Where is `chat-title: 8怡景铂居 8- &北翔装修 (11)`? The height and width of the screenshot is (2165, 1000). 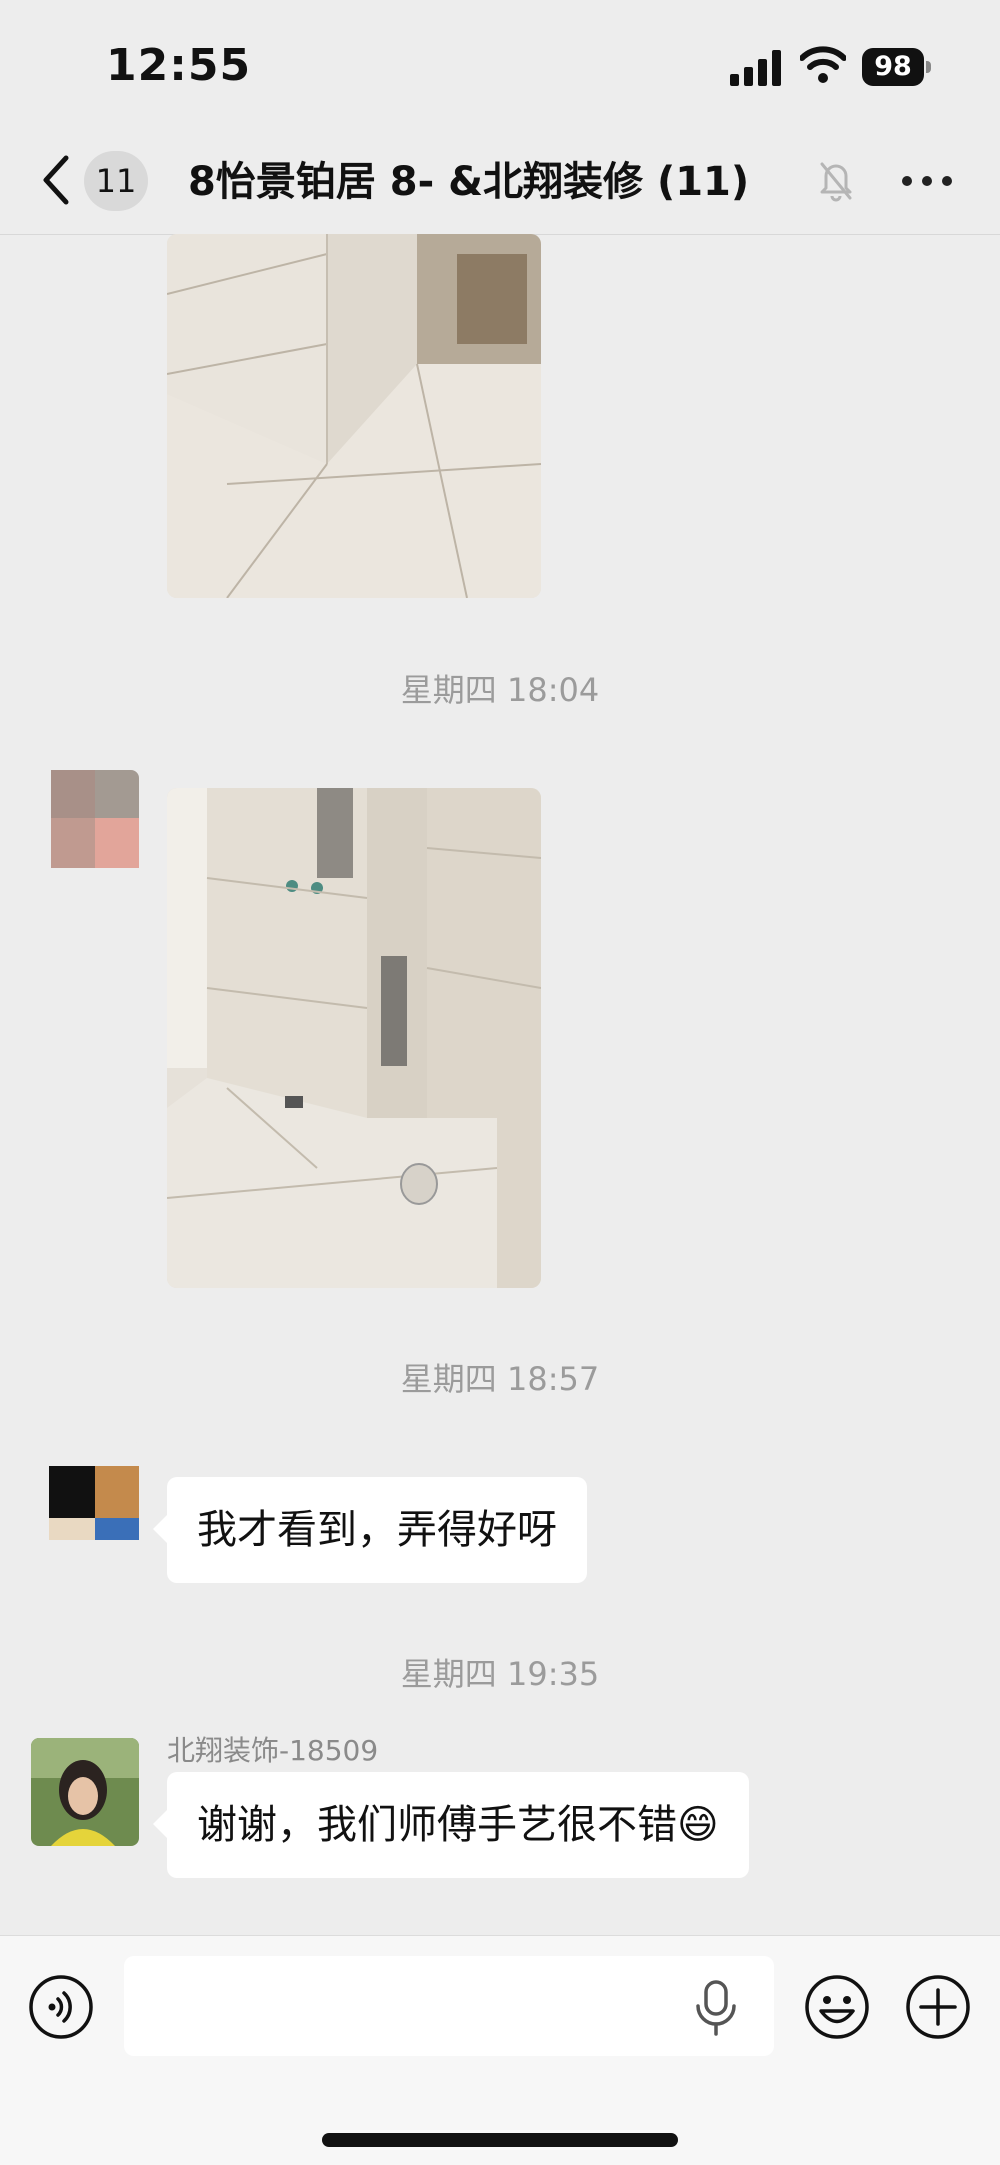 chat-title: 8怡景铂居 8- &北翔装修 (11) is located at coordinates (498, 182).